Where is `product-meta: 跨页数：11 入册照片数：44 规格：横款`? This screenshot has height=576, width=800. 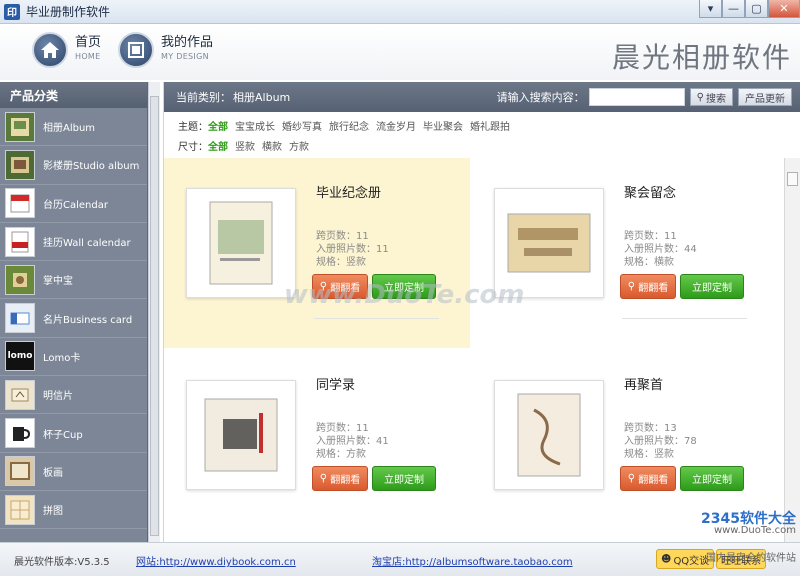
product-meta: 跨页数：11 入册照片数：44 规格：横款 is located at coordinates (660, 249).